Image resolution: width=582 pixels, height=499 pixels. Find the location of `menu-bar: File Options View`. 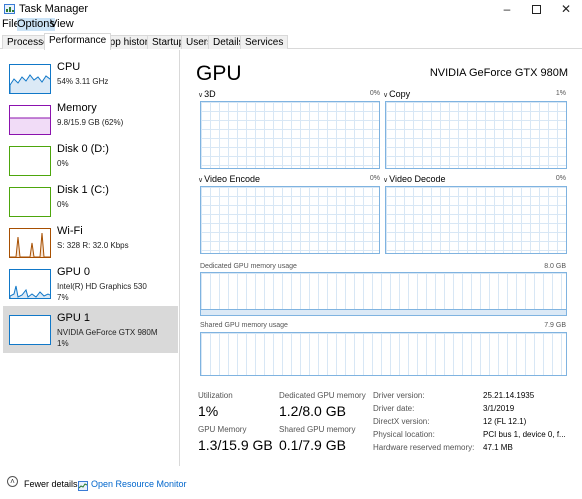

menu-bar: File Options View is located at coordinates (291, 24).